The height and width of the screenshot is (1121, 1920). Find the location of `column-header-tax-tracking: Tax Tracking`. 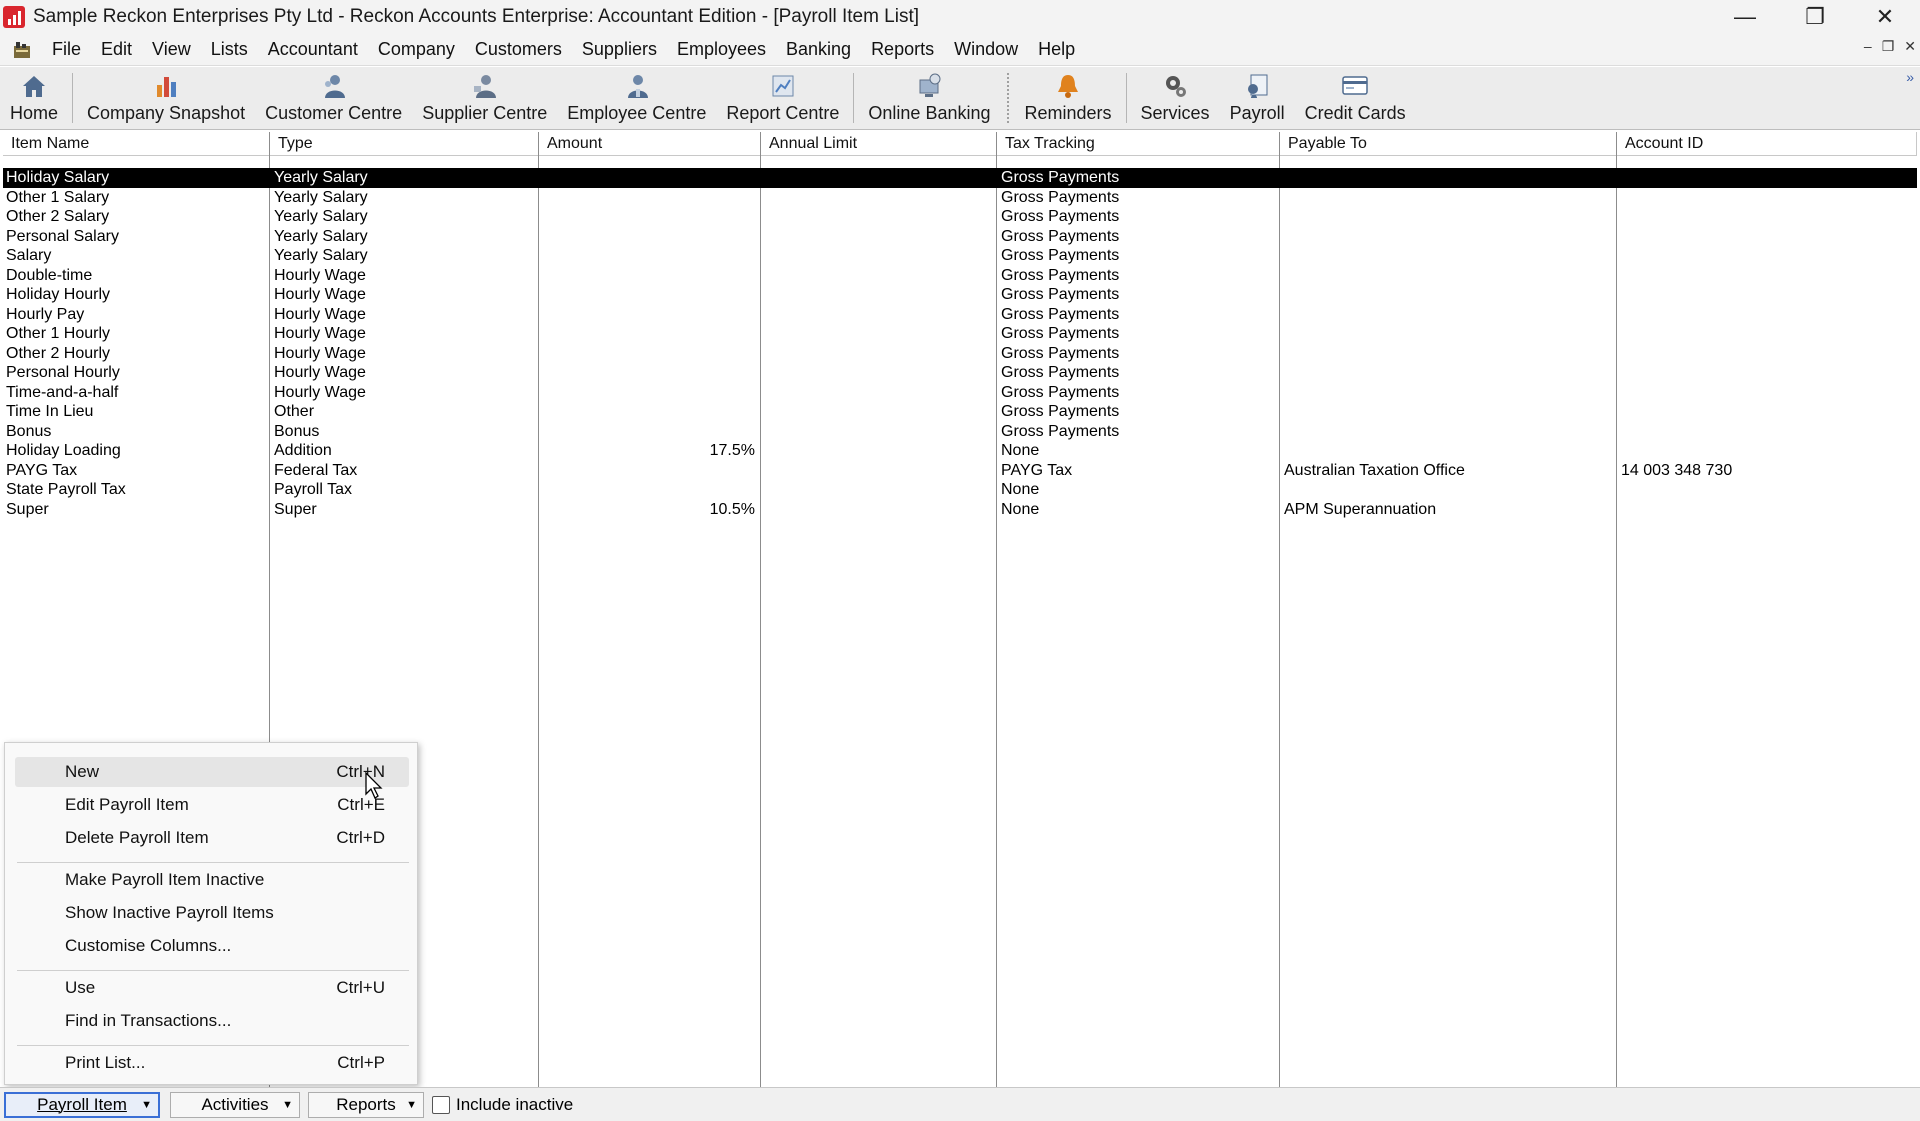

column-header-tax-tracking: Tax Tracking is located at coordinates (1138, 144).